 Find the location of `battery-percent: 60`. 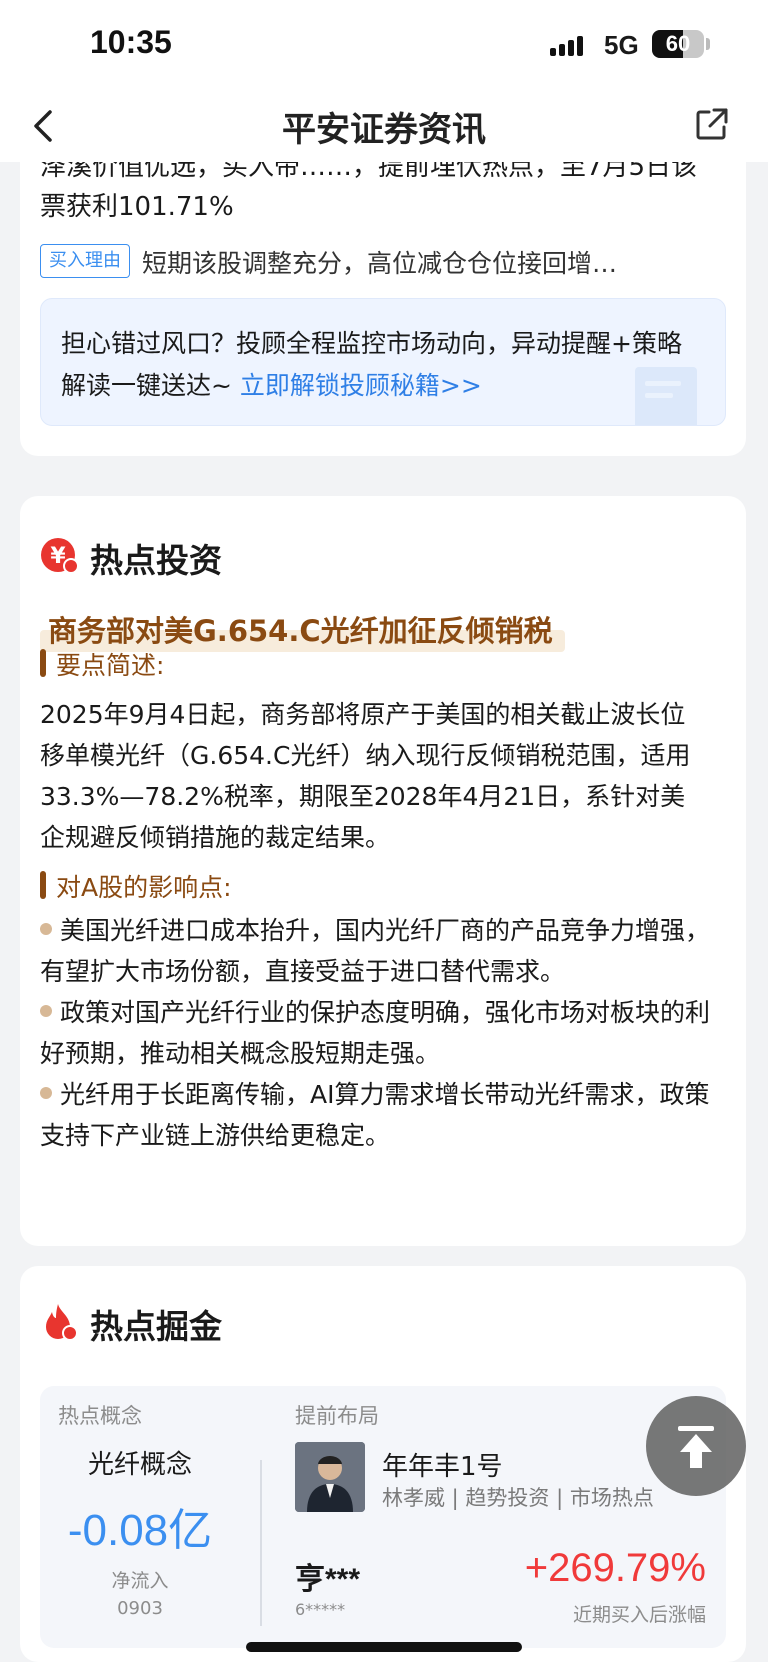

battery-percent: 60 is located at coordinates (678, 43).